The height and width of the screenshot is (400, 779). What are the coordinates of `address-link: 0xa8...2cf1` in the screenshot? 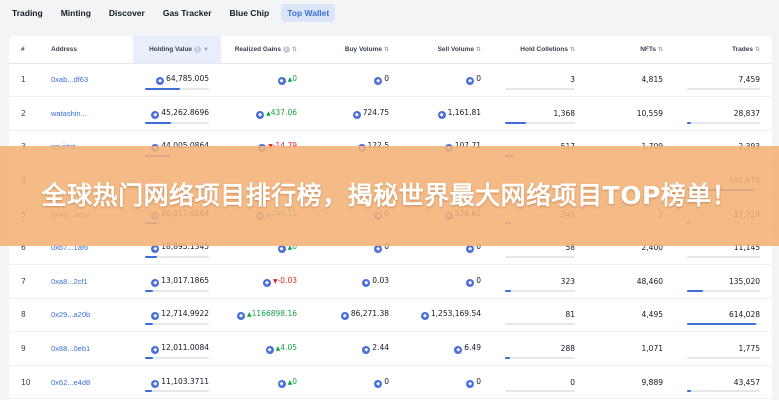 It's located at (86, 282).